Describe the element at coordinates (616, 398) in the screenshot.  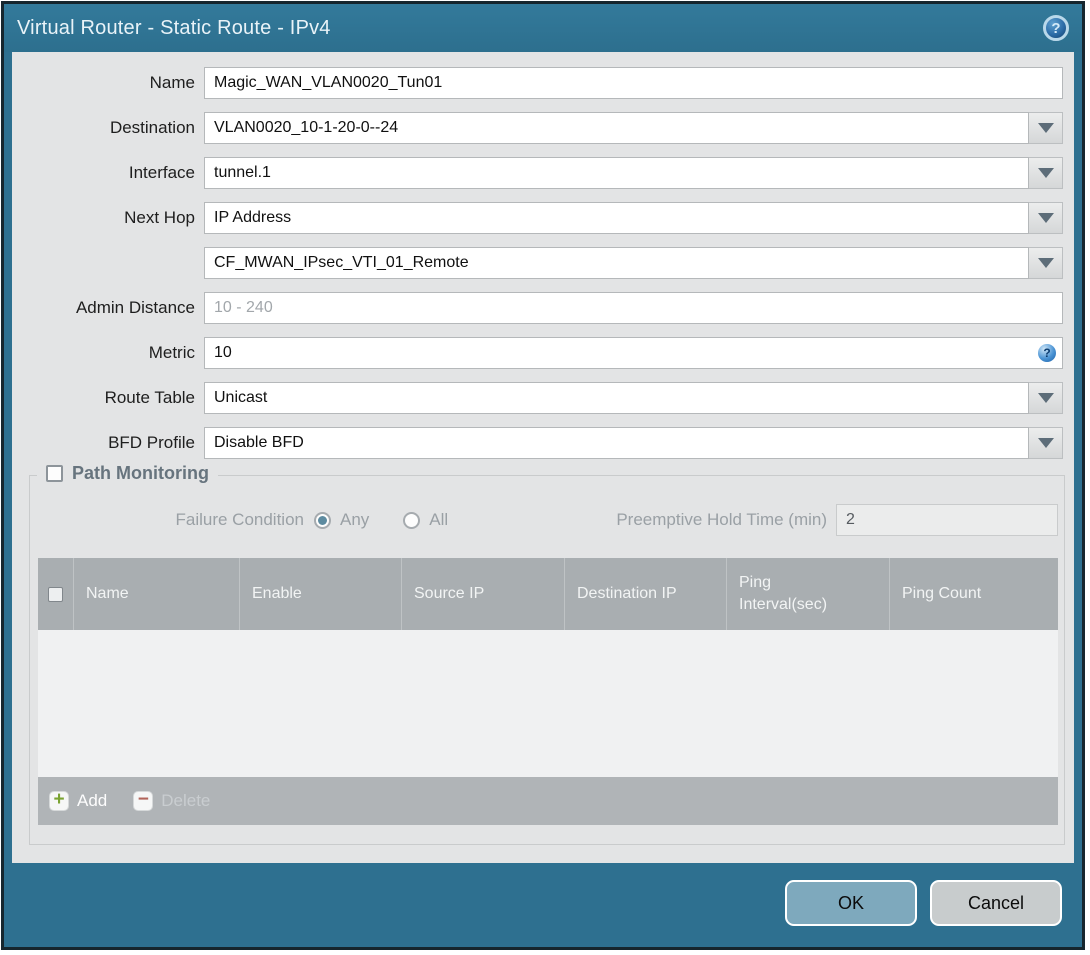
I see `route-table-input` at that location.